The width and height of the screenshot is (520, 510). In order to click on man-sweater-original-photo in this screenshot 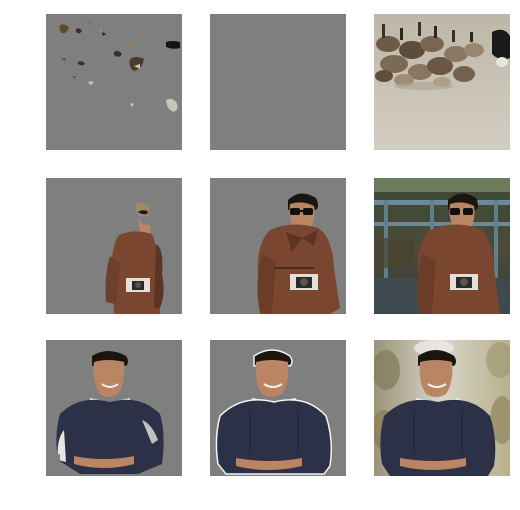, I will do `click(442, 408)`.